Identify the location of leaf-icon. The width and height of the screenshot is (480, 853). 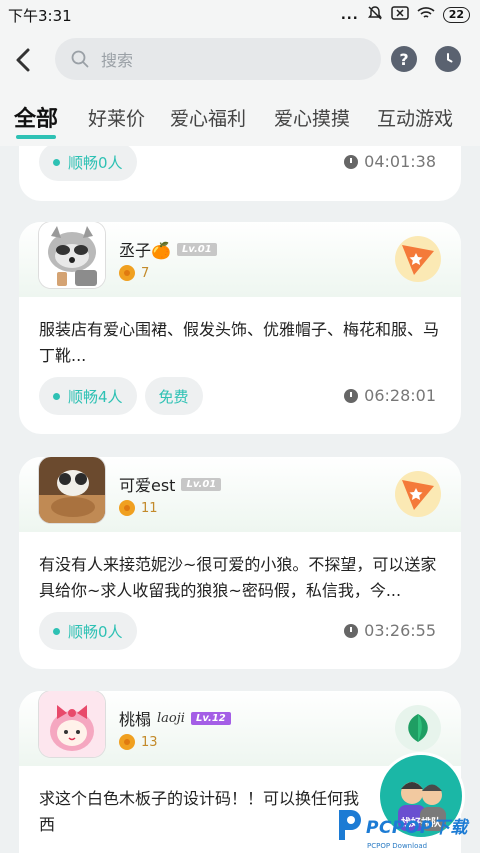
(418, 728).